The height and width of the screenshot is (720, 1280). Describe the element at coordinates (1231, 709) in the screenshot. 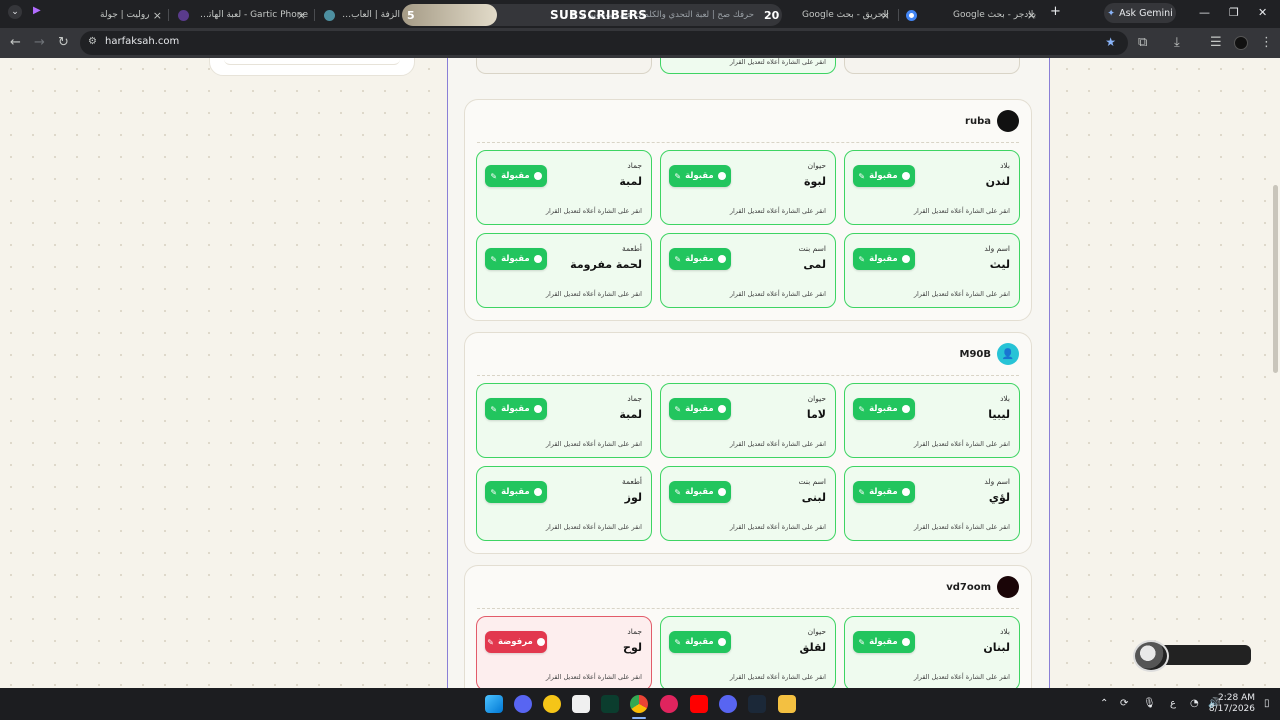

I see `clock-date: 8/17/2026` at that location.